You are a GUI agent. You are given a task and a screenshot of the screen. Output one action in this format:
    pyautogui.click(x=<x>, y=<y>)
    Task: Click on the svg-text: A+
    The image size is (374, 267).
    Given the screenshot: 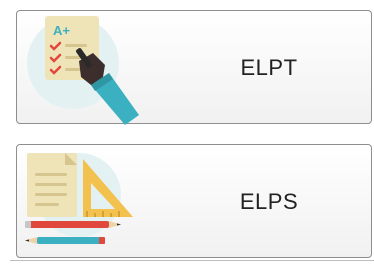 What is the action you would take?
    pyautogui.click(x=61, y=30)
    